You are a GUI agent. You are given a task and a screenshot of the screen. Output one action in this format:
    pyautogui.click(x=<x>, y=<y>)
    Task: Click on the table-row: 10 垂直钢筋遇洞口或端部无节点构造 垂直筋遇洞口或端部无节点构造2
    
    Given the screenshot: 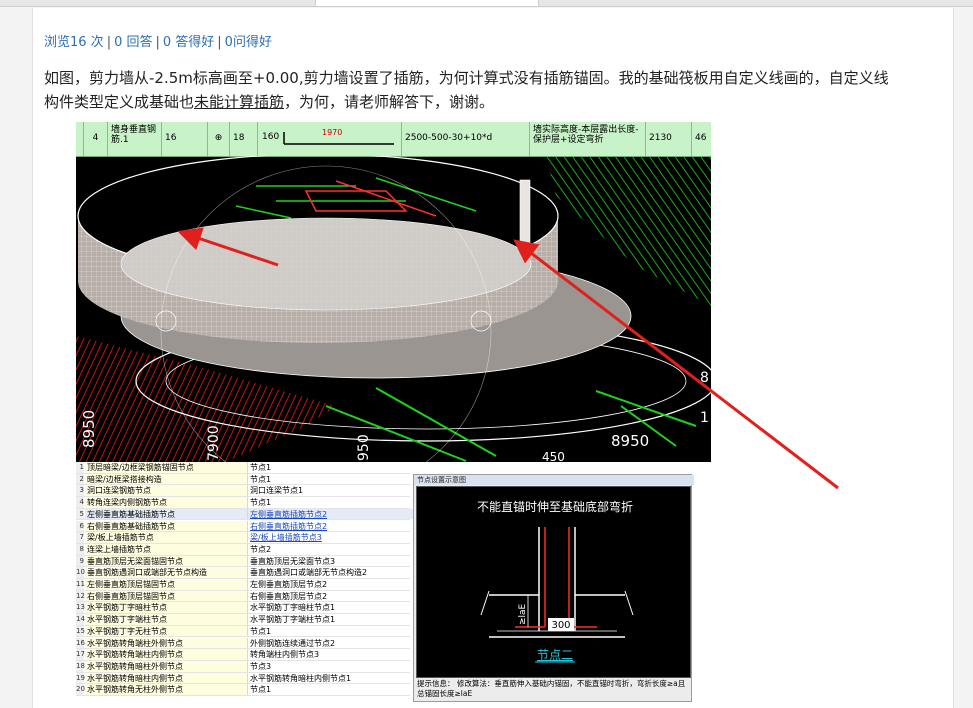 What is the action you would take?
    pyautogui.click(x=243, y=573)
    